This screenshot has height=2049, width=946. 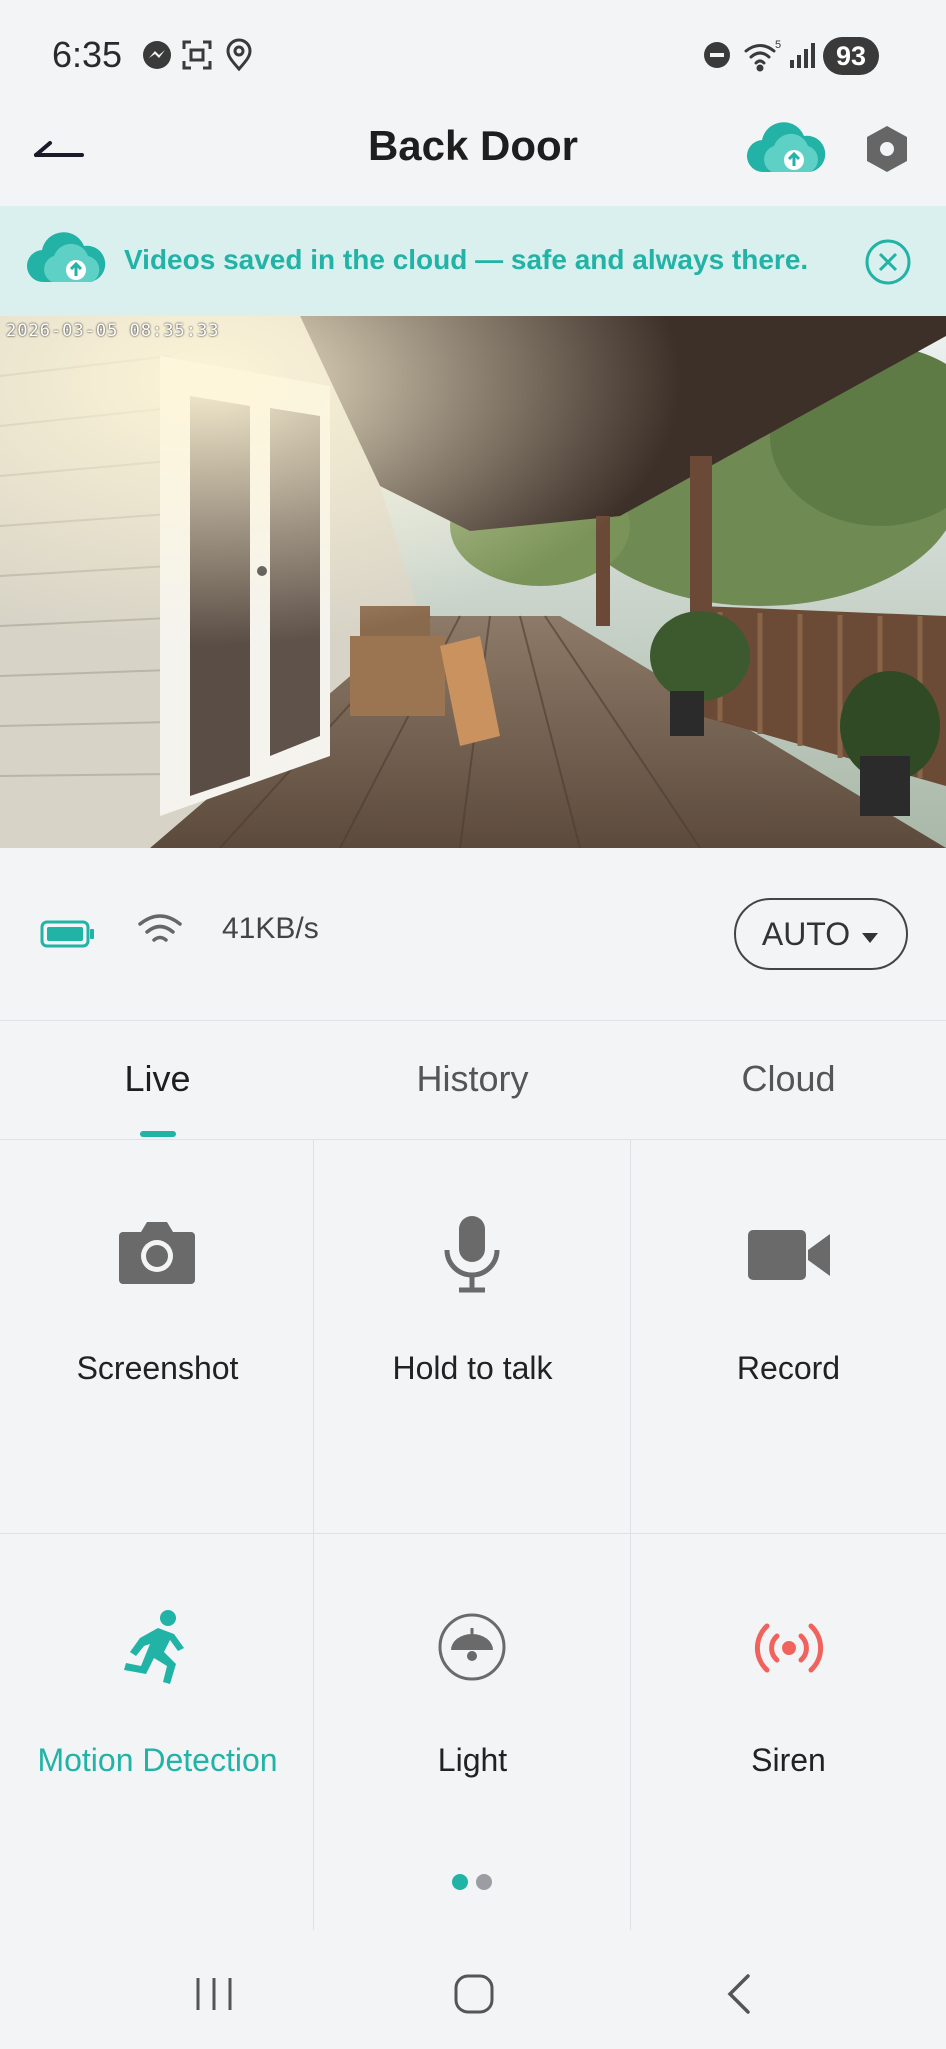 I want to click on siren-button: Siren, so click(x=788, y=1730).